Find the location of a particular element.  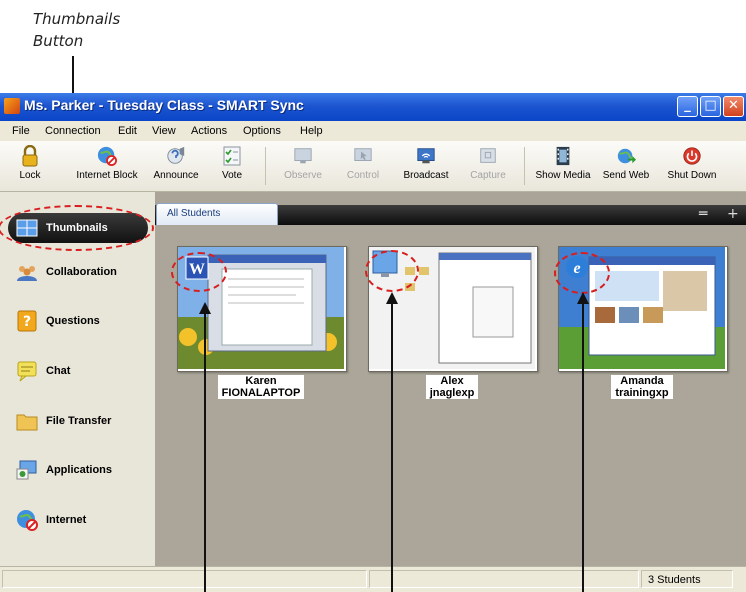

status-bar: 3 Students is located at coordinates (373, 579).